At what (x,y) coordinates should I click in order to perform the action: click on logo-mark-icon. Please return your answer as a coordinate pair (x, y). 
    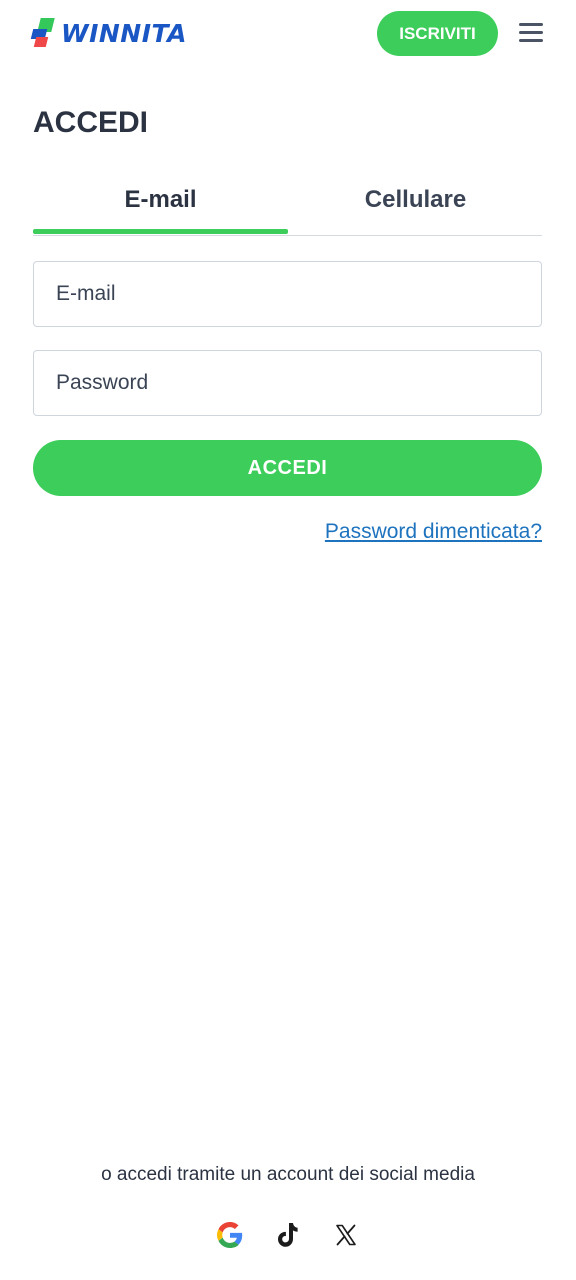
    Looking at the image, I should click on (42, 33).